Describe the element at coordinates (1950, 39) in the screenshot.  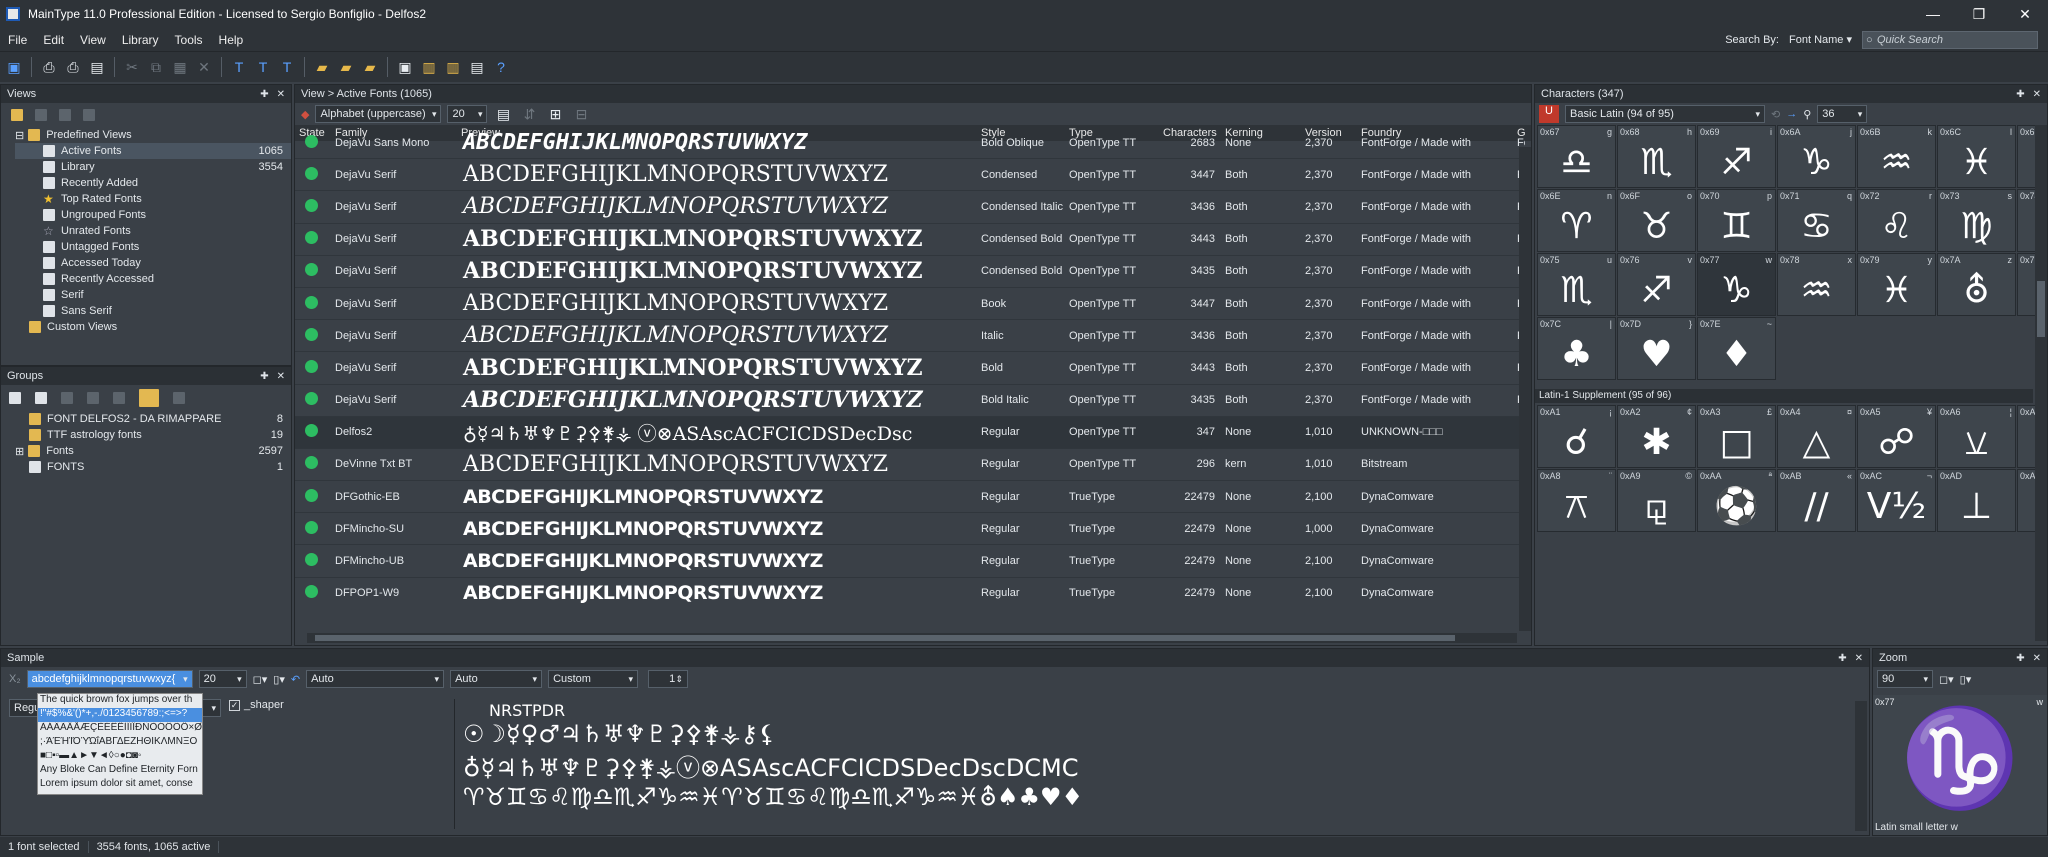
I see `quick-search-input: ○ Quick Search` at that location.